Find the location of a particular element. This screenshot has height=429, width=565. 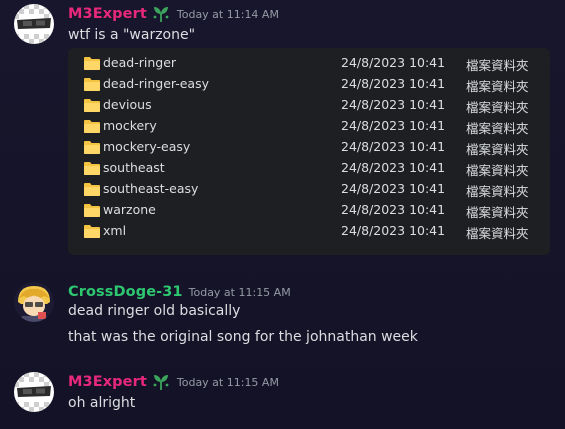

file-name: southeast is located at coordinates (134, 167).